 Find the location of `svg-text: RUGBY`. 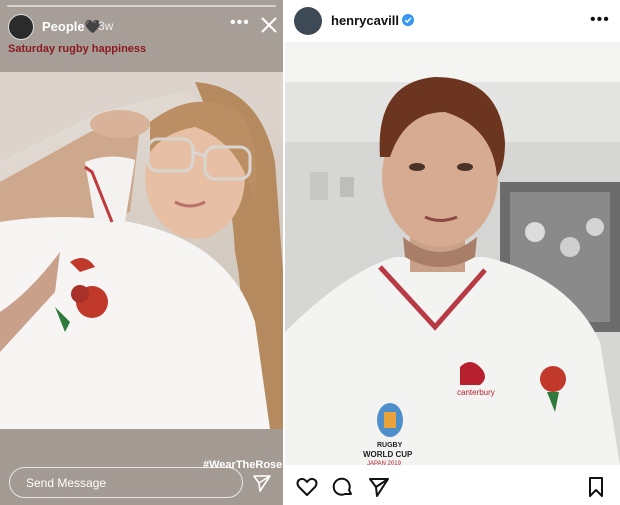

svg-text: RUGBY is located at coordinates (390, 445).